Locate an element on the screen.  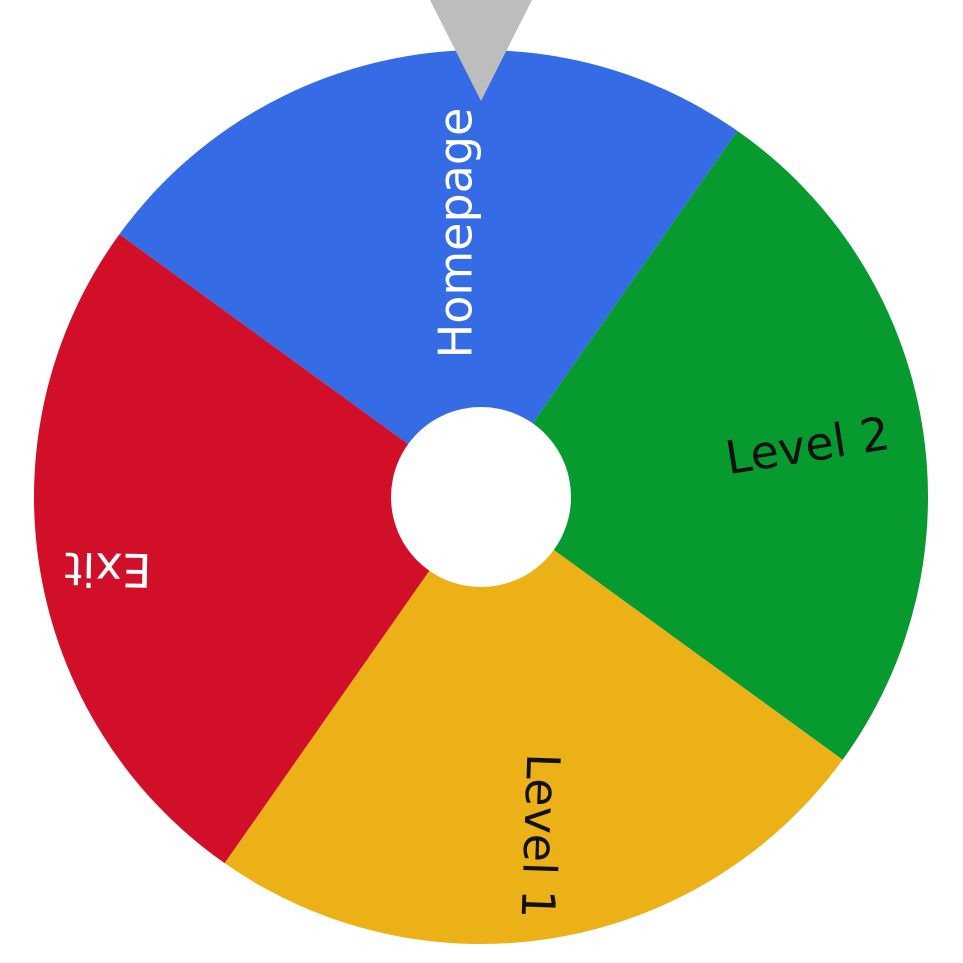
wheel-hub is located at coordinates (481, 497).